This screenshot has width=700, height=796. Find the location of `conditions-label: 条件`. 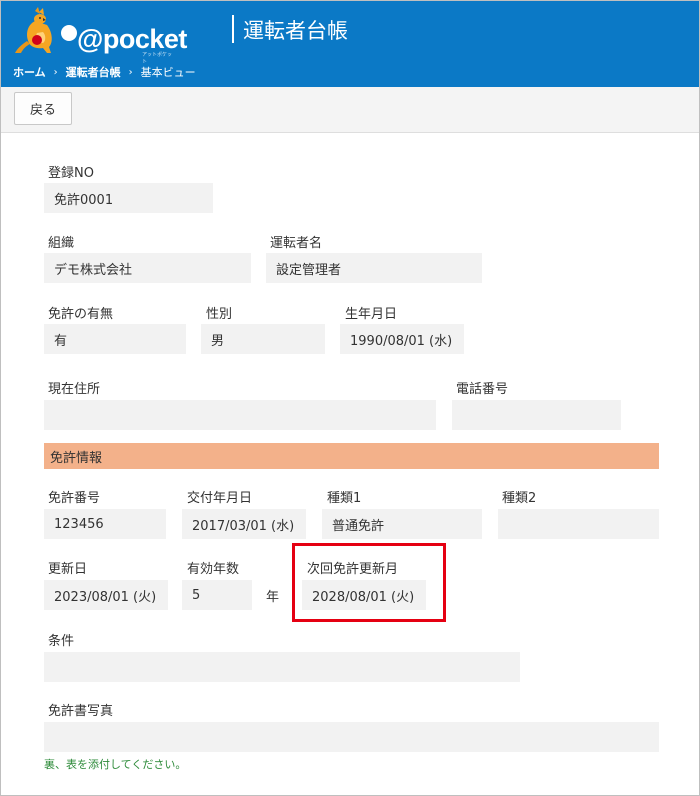

conditions-label: 条件 is located at coordinates (61, 641).